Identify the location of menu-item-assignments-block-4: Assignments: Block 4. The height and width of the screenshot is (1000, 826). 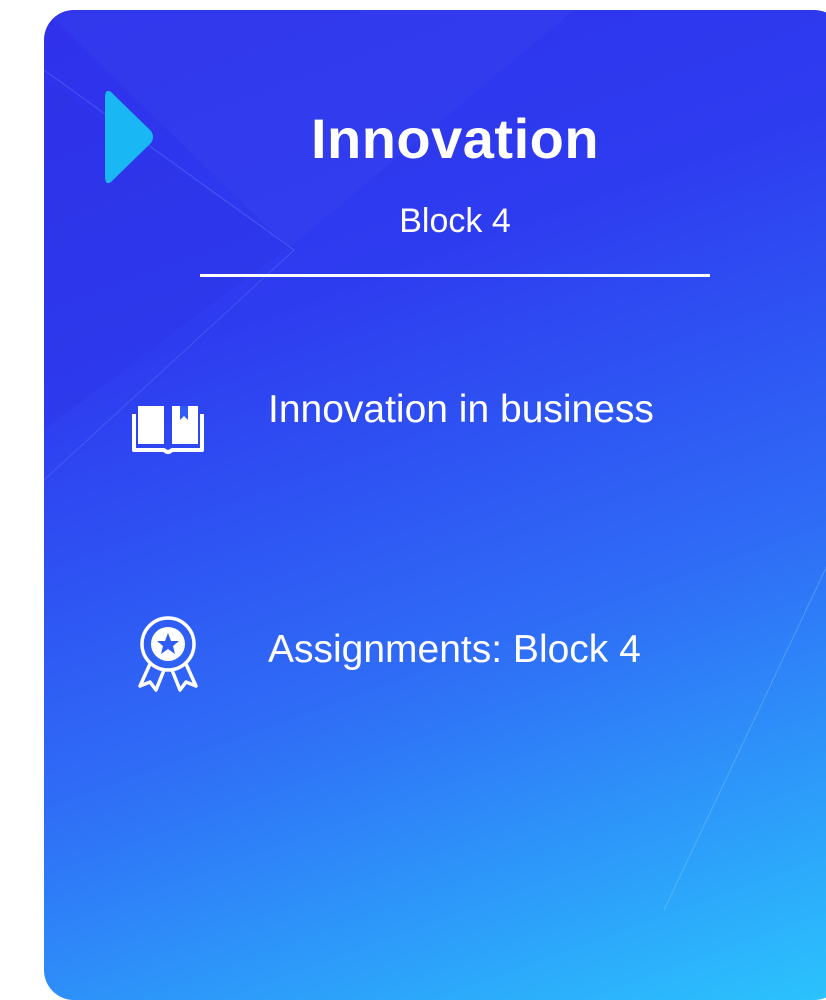
(440, 646).